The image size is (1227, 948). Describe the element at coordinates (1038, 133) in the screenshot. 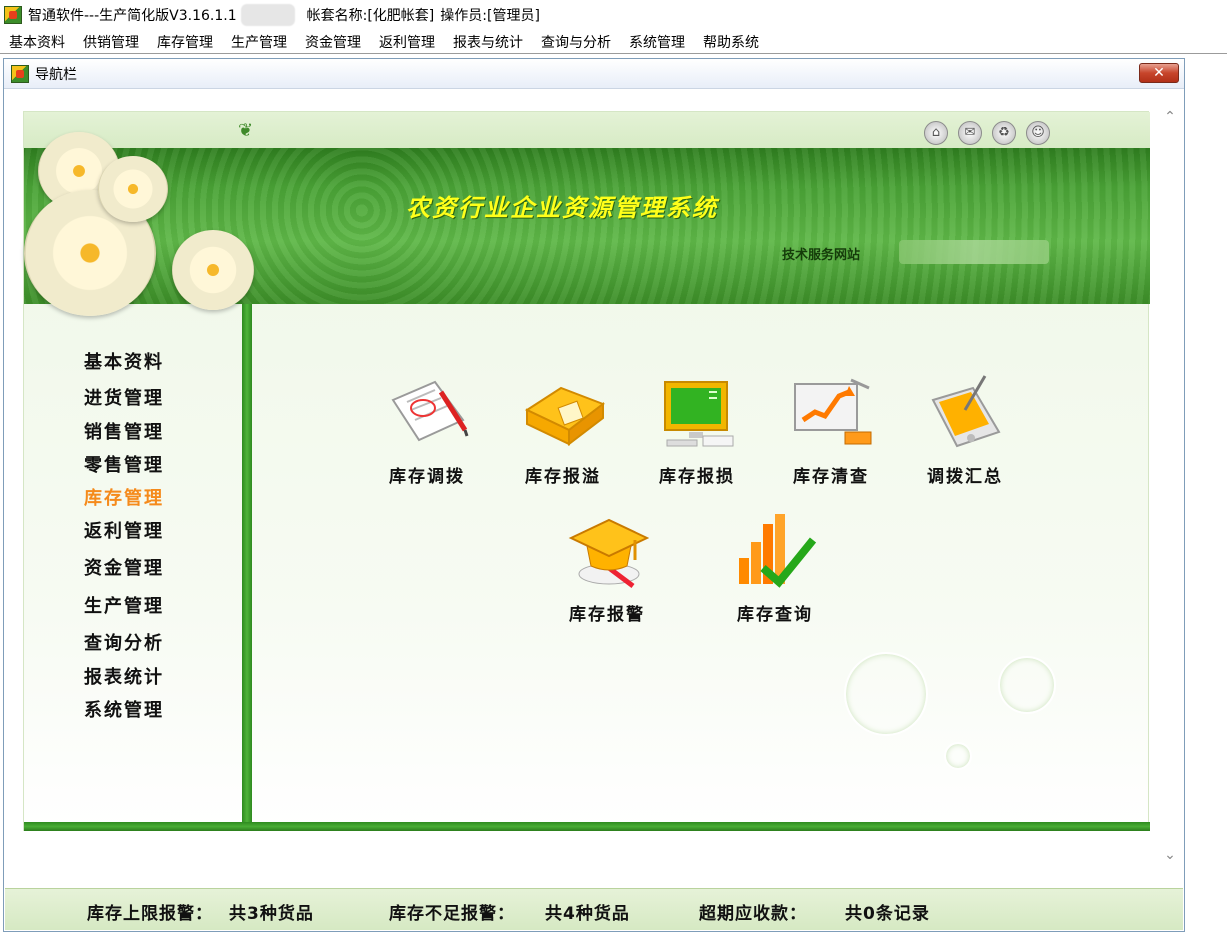

I see `smile-icon: ☺` at that location.